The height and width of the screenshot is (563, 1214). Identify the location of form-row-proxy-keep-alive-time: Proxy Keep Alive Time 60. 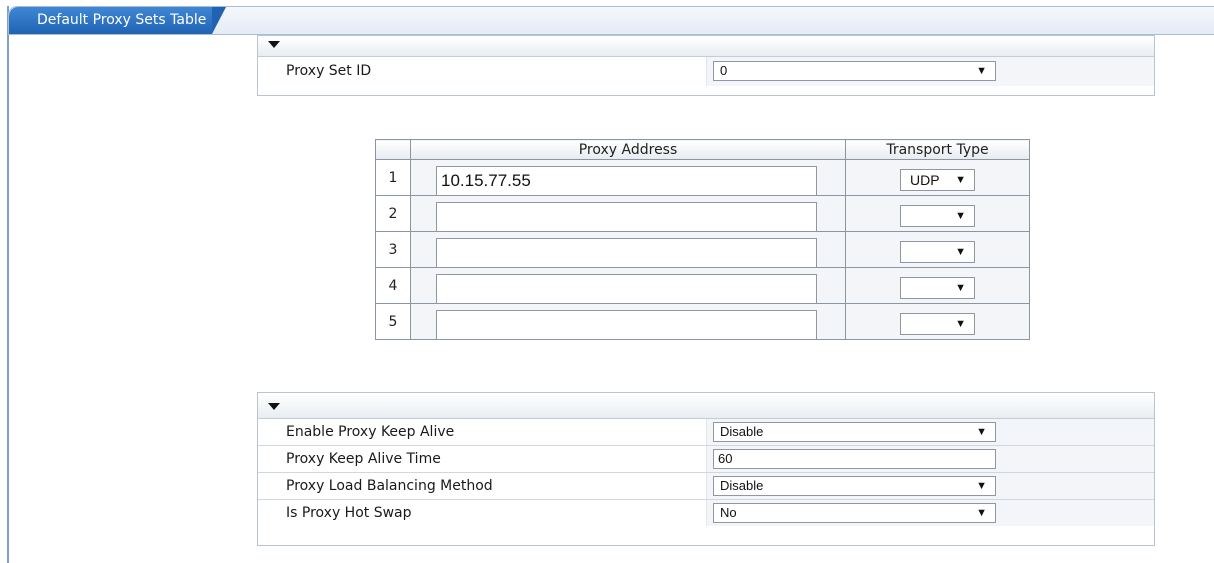
(706, 459).